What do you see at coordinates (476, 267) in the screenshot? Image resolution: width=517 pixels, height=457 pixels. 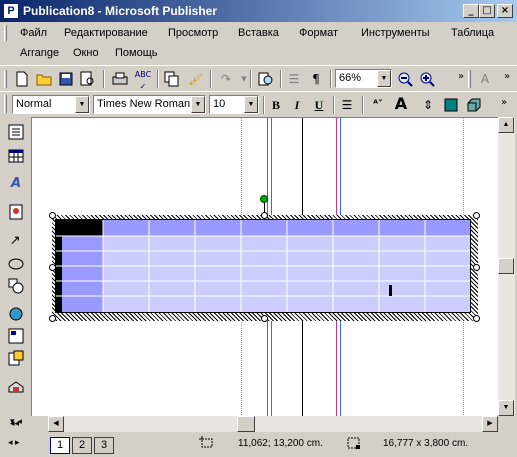 I see `resize-handle-e` at bounding box center [476, 267].